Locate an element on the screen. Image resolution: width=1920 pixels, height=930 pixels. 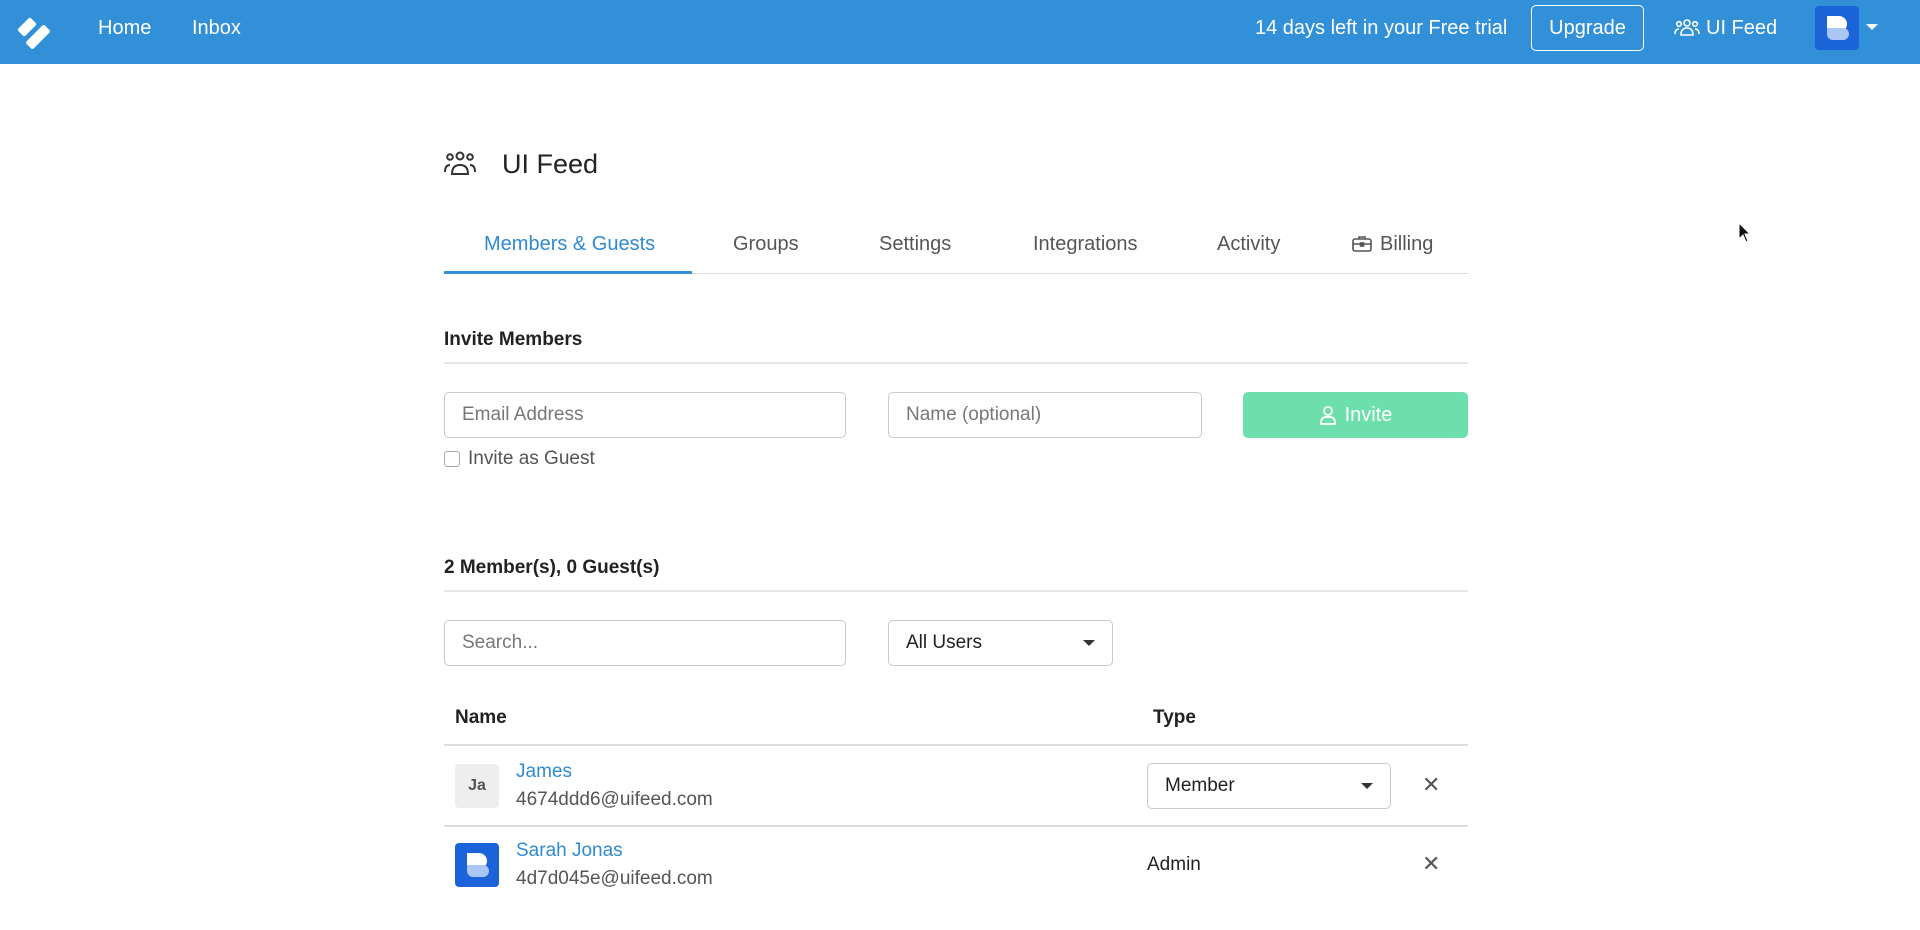
tab-integrations: Integrations is located at coordinates (1085, 247).